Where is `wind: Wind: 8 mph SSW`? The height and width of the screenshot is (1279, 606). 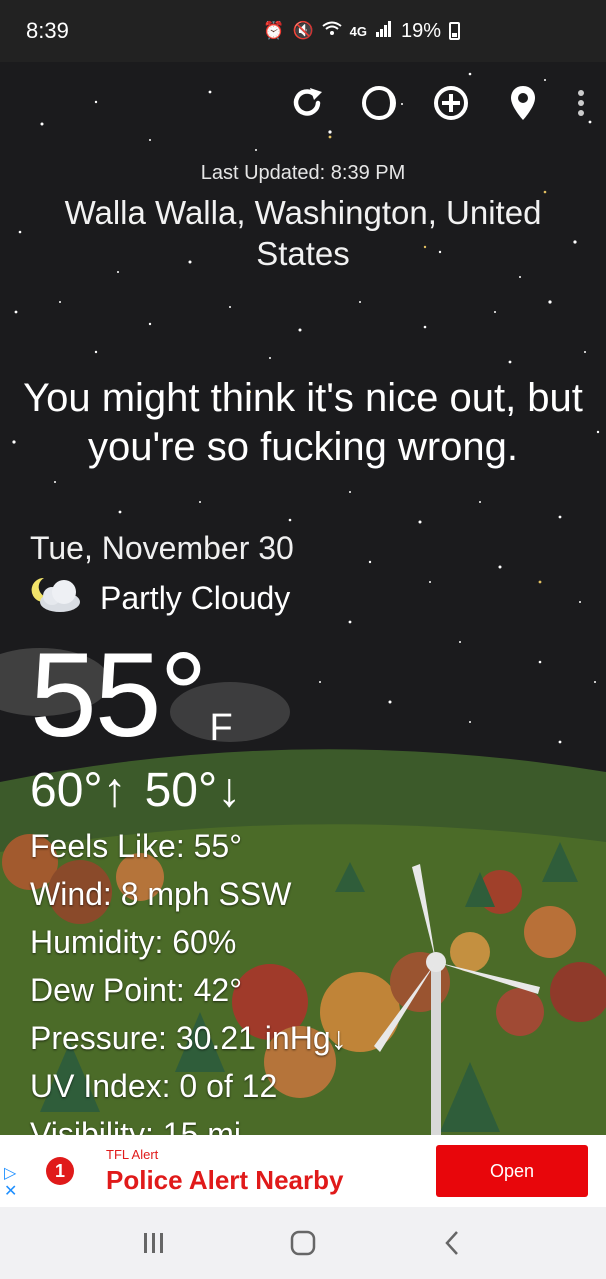 wind: Wind: 8 mph SSW is located at coordinates (161, 894).